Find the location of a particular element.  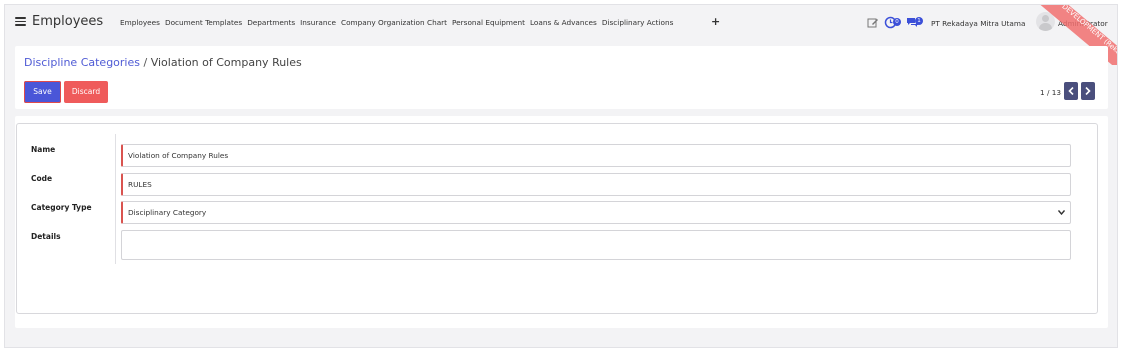

menu-item-company-organization-chart: Company Organization Chart is located at coordinates (394, 22).